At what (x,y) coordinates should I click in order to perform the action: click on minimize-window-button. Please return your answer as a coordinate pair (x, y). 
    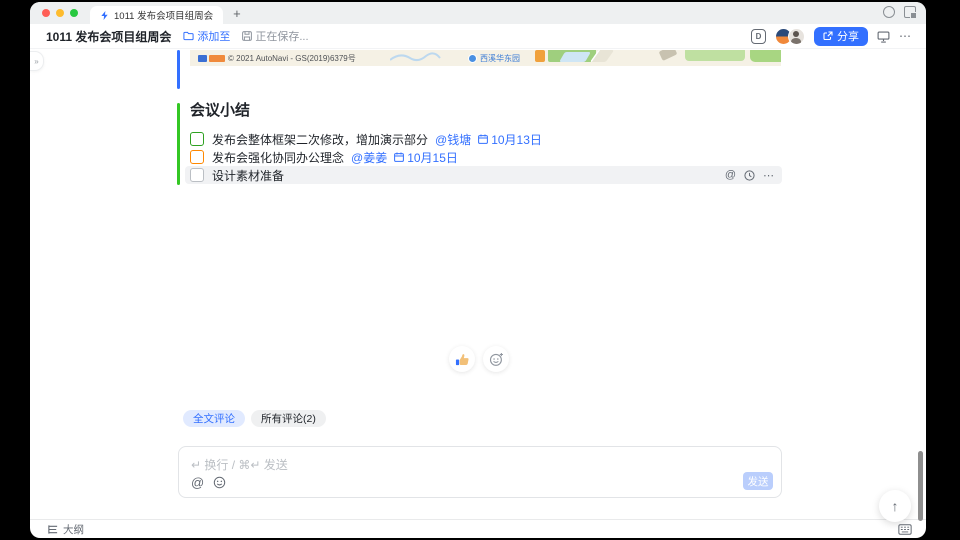
    Looking at the image, I should click on (60, 13).